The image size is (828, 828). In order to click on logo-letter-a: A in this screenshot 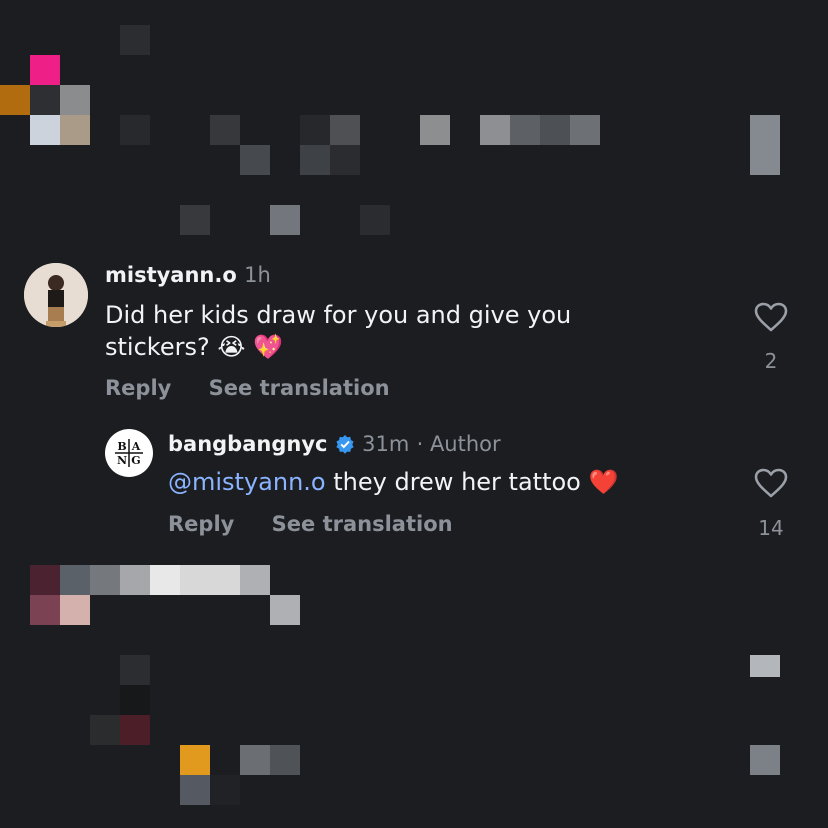, I will do `click(136, 446)`.